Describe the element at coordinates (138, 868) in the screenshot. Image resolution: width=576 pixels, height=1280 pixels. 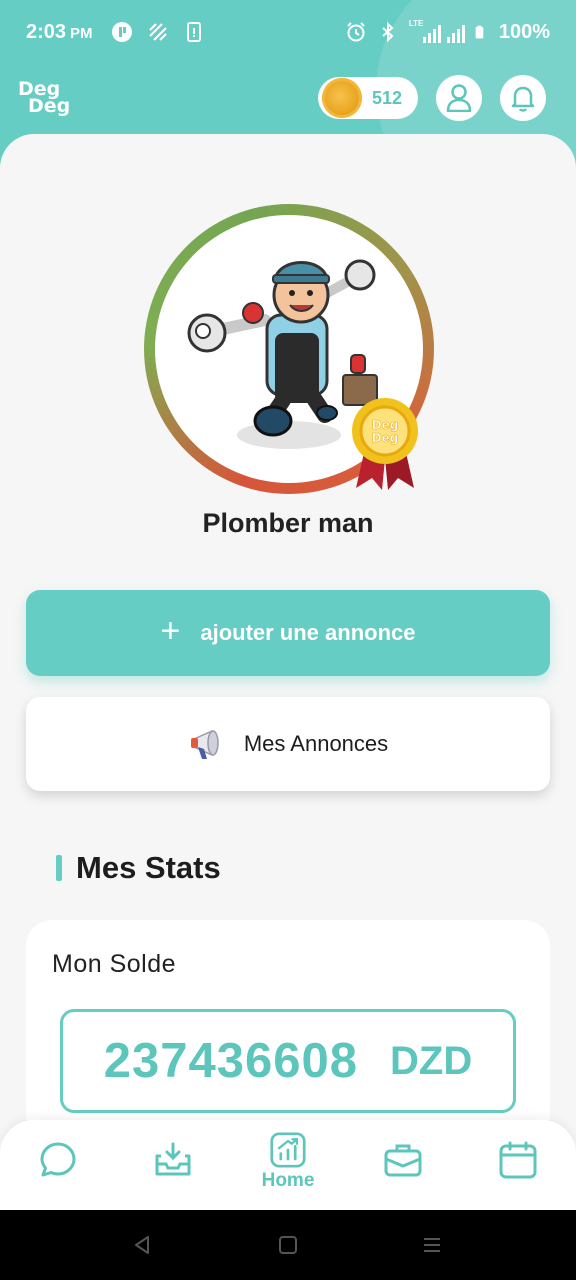
I see `stats-section-title: Mes Stats` at that location.